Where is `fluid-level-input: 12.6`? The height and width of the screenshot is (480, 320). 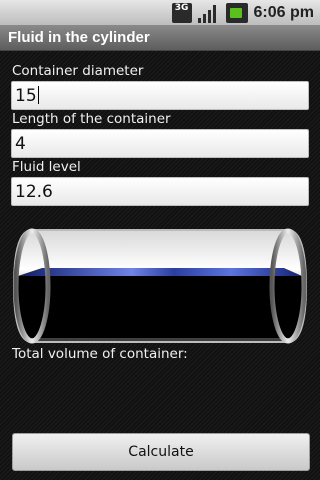
fluid-level-input: 12.6 is located at coordinates (160, 191).